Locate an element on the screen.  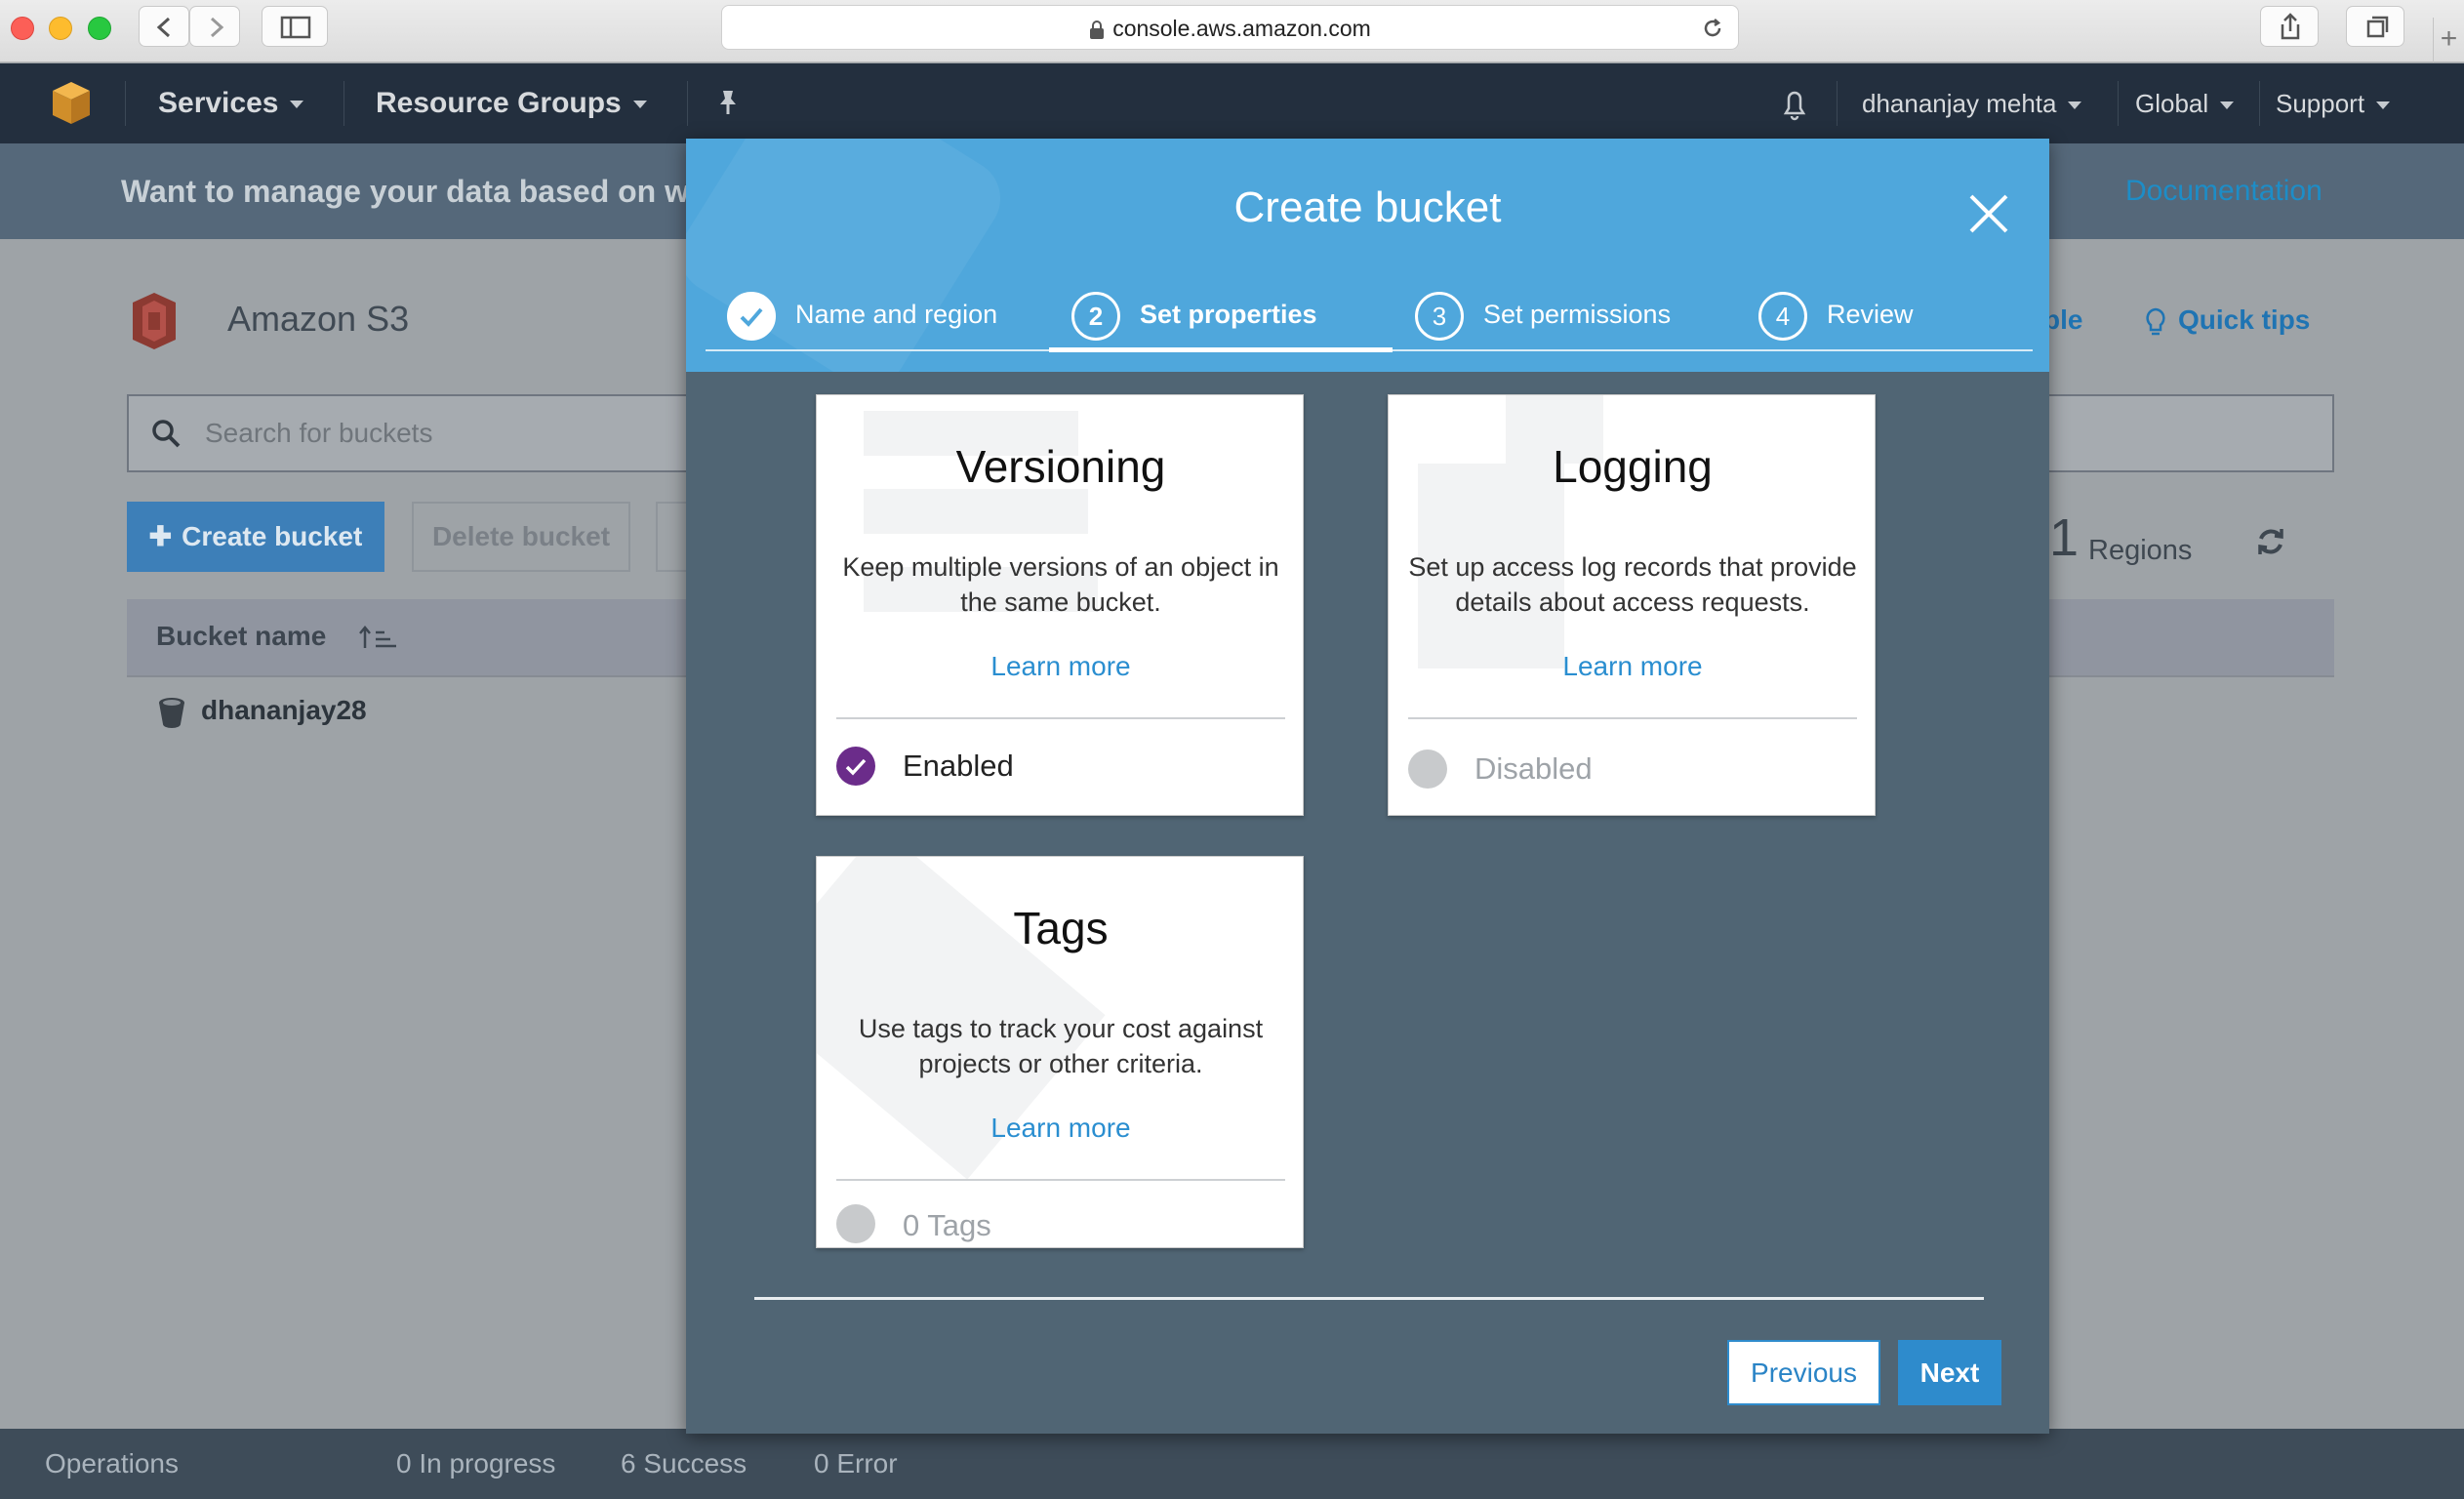
share-button is located at coordinates (2289, 27).